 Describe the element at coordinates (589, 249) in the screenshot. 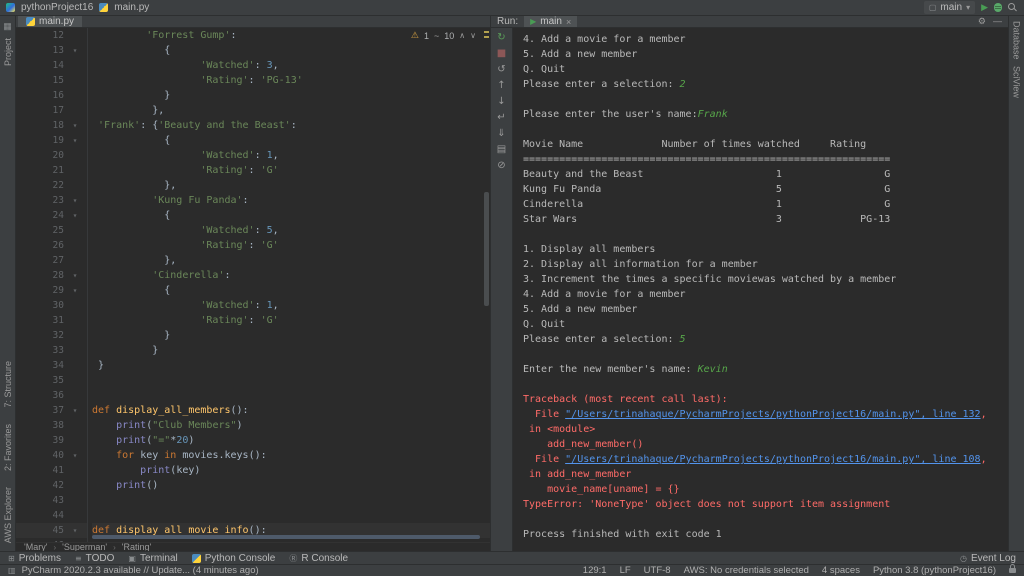

I see `console-text: 1. Display all members` at that location.